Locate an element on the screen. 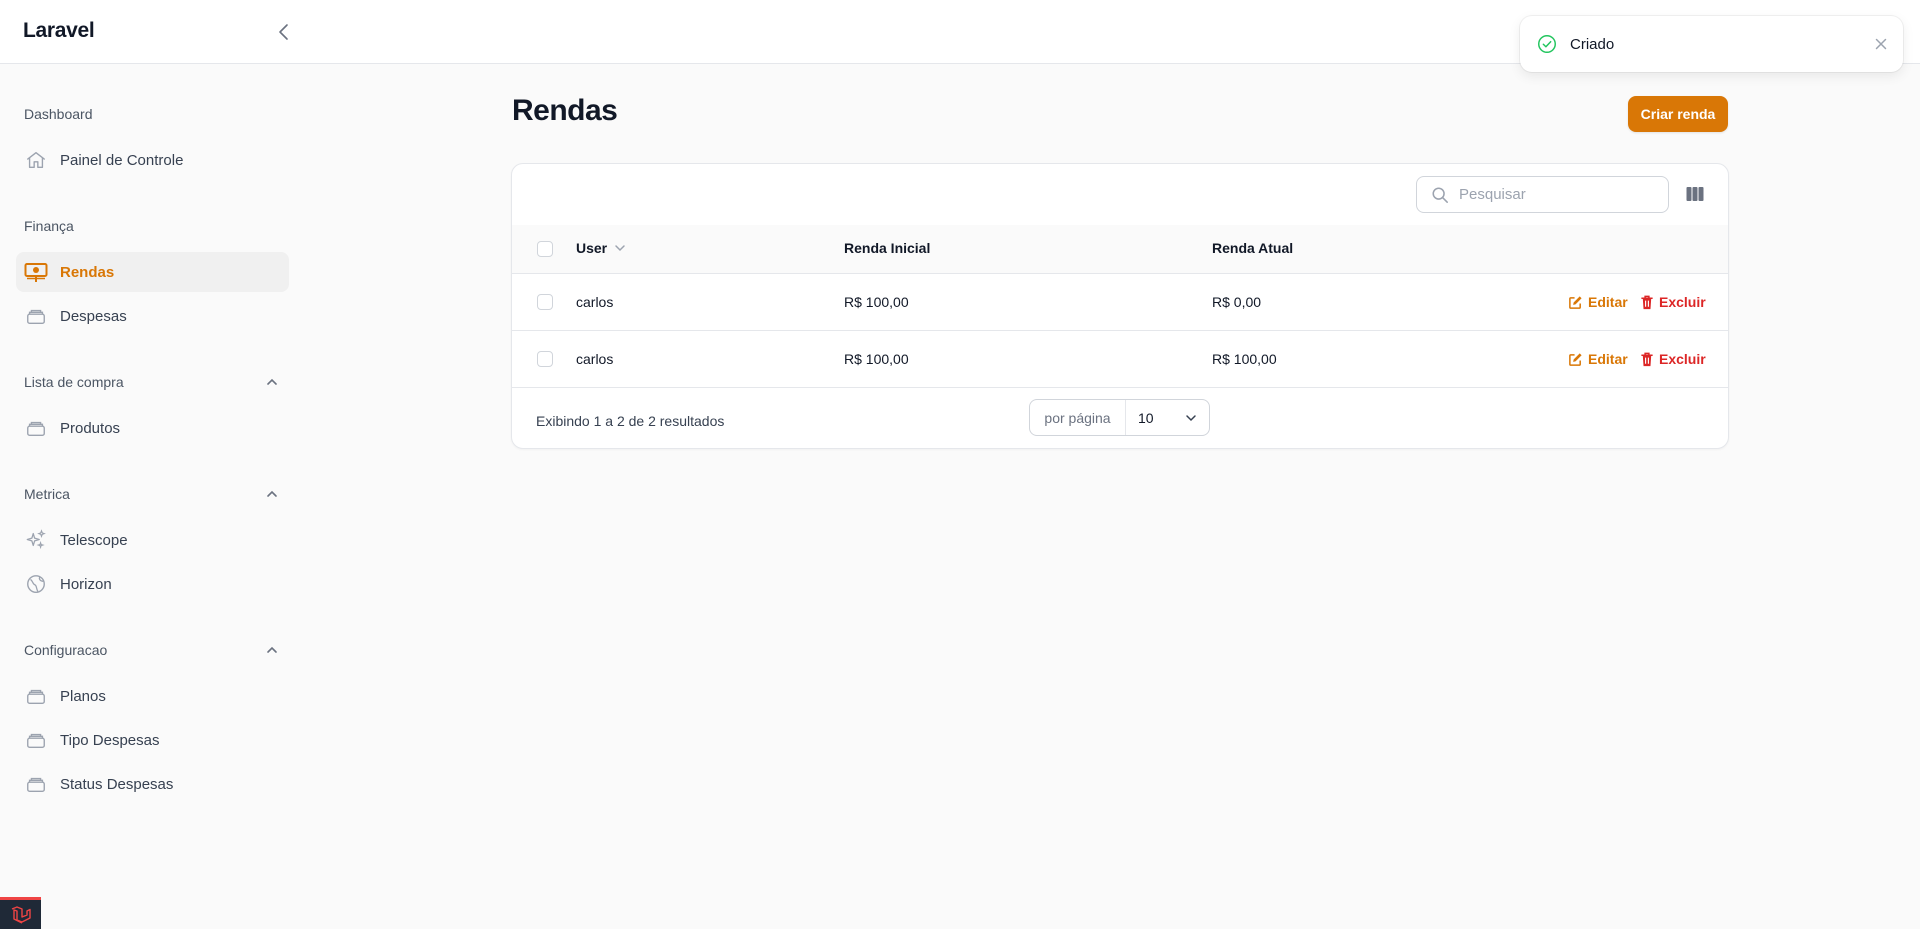 This screenshot has width=1920, height=929. per-page-label: por página is located at coordinates (1078, 417).